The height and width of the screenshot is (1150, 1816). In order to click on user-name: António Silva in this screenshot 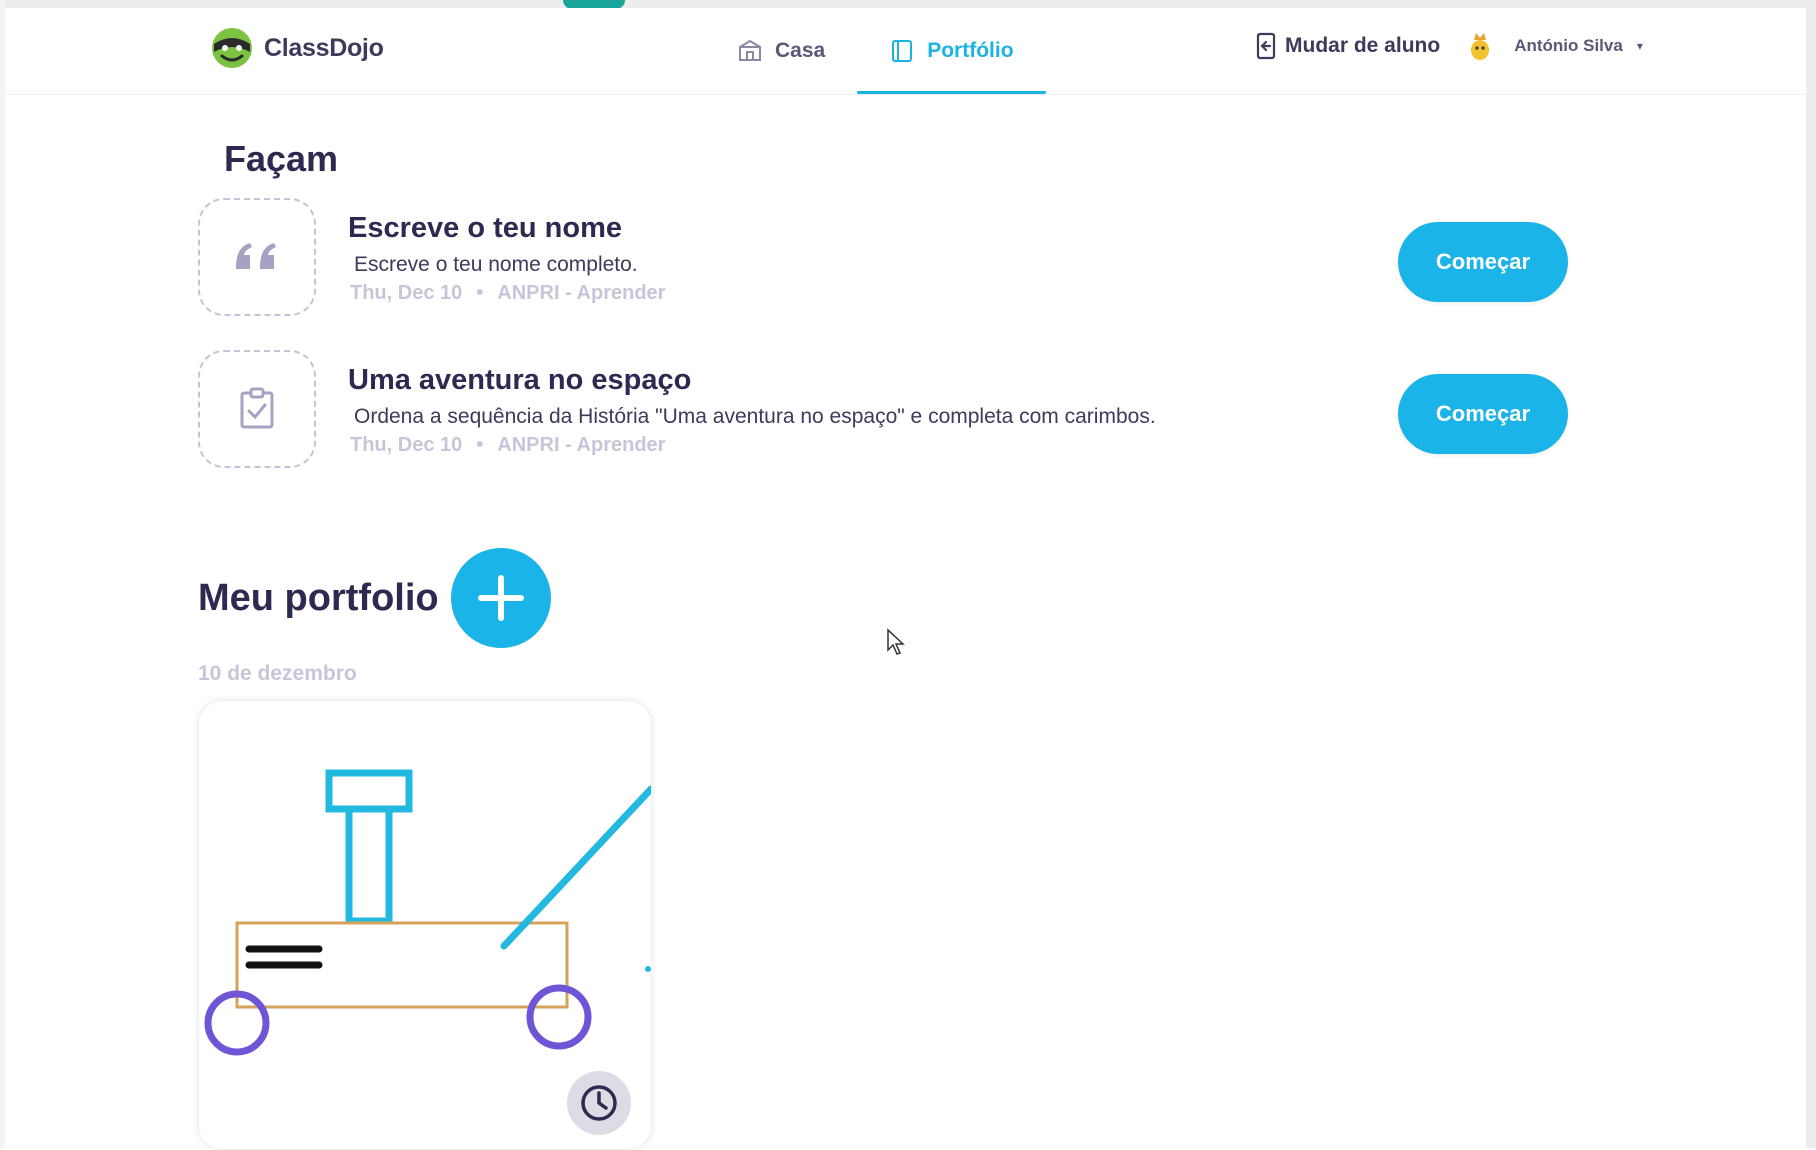, I will do `click(1568, 46)`.